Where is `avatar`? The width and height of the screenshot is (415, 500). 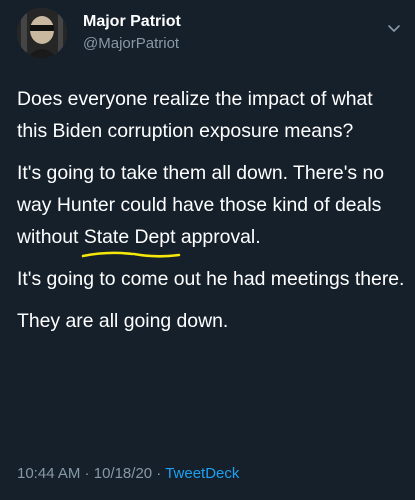
avatar is located at coordinates (42, 33).